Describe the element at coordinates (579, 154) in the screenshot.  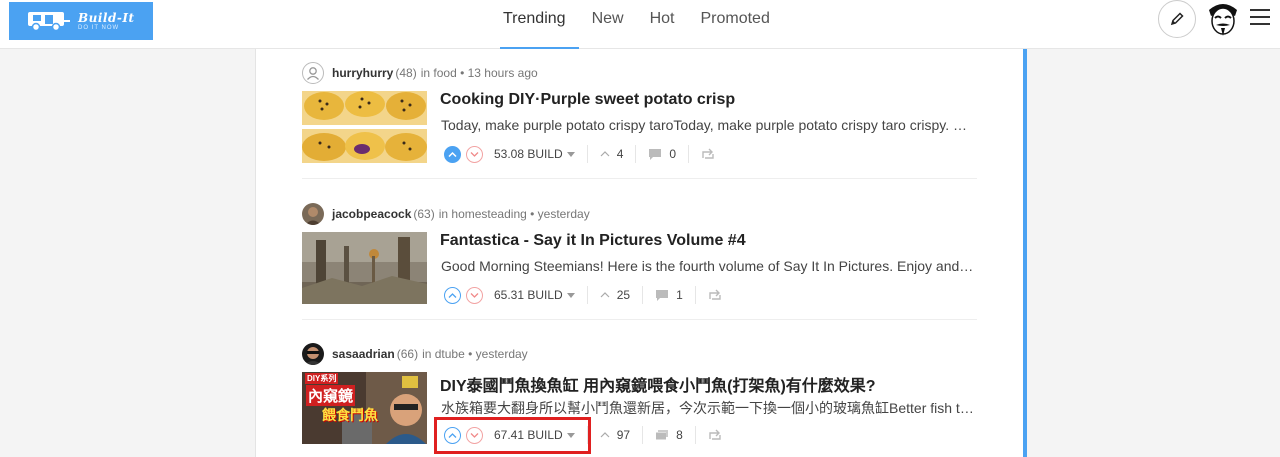
I see `post-footer: 53.08 BUILD 4 0` at that location.